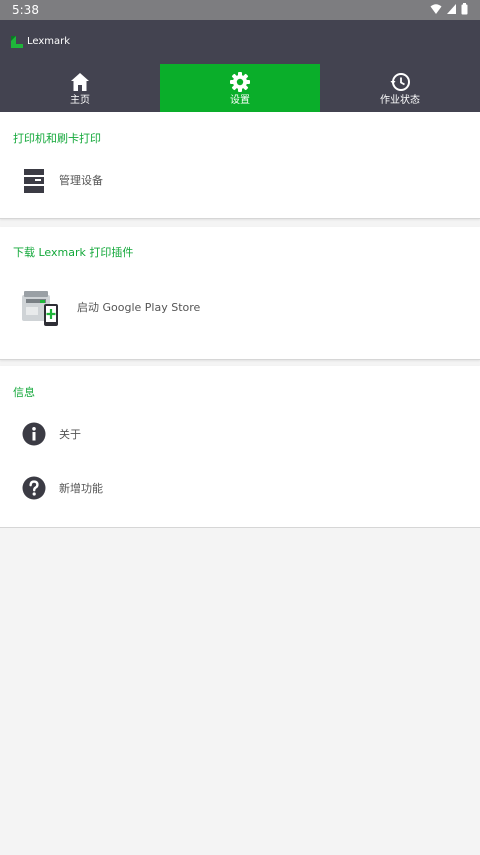 The width and height of the screenshot is (480, 855). Describe the element at coordinates (80, 100) in the screenshot. I see `tab-home-label: 主页` at that location.